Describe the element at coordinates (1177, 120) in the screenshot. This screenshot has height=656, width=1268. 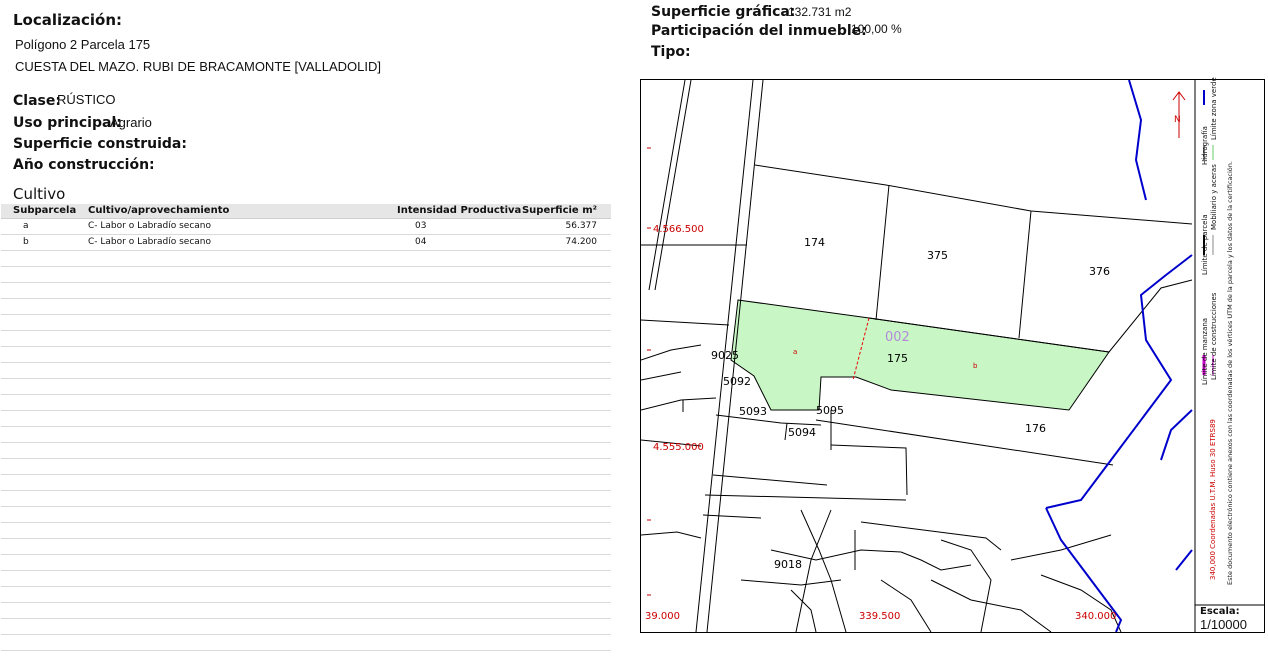
I see `svg-text: N` at that location.